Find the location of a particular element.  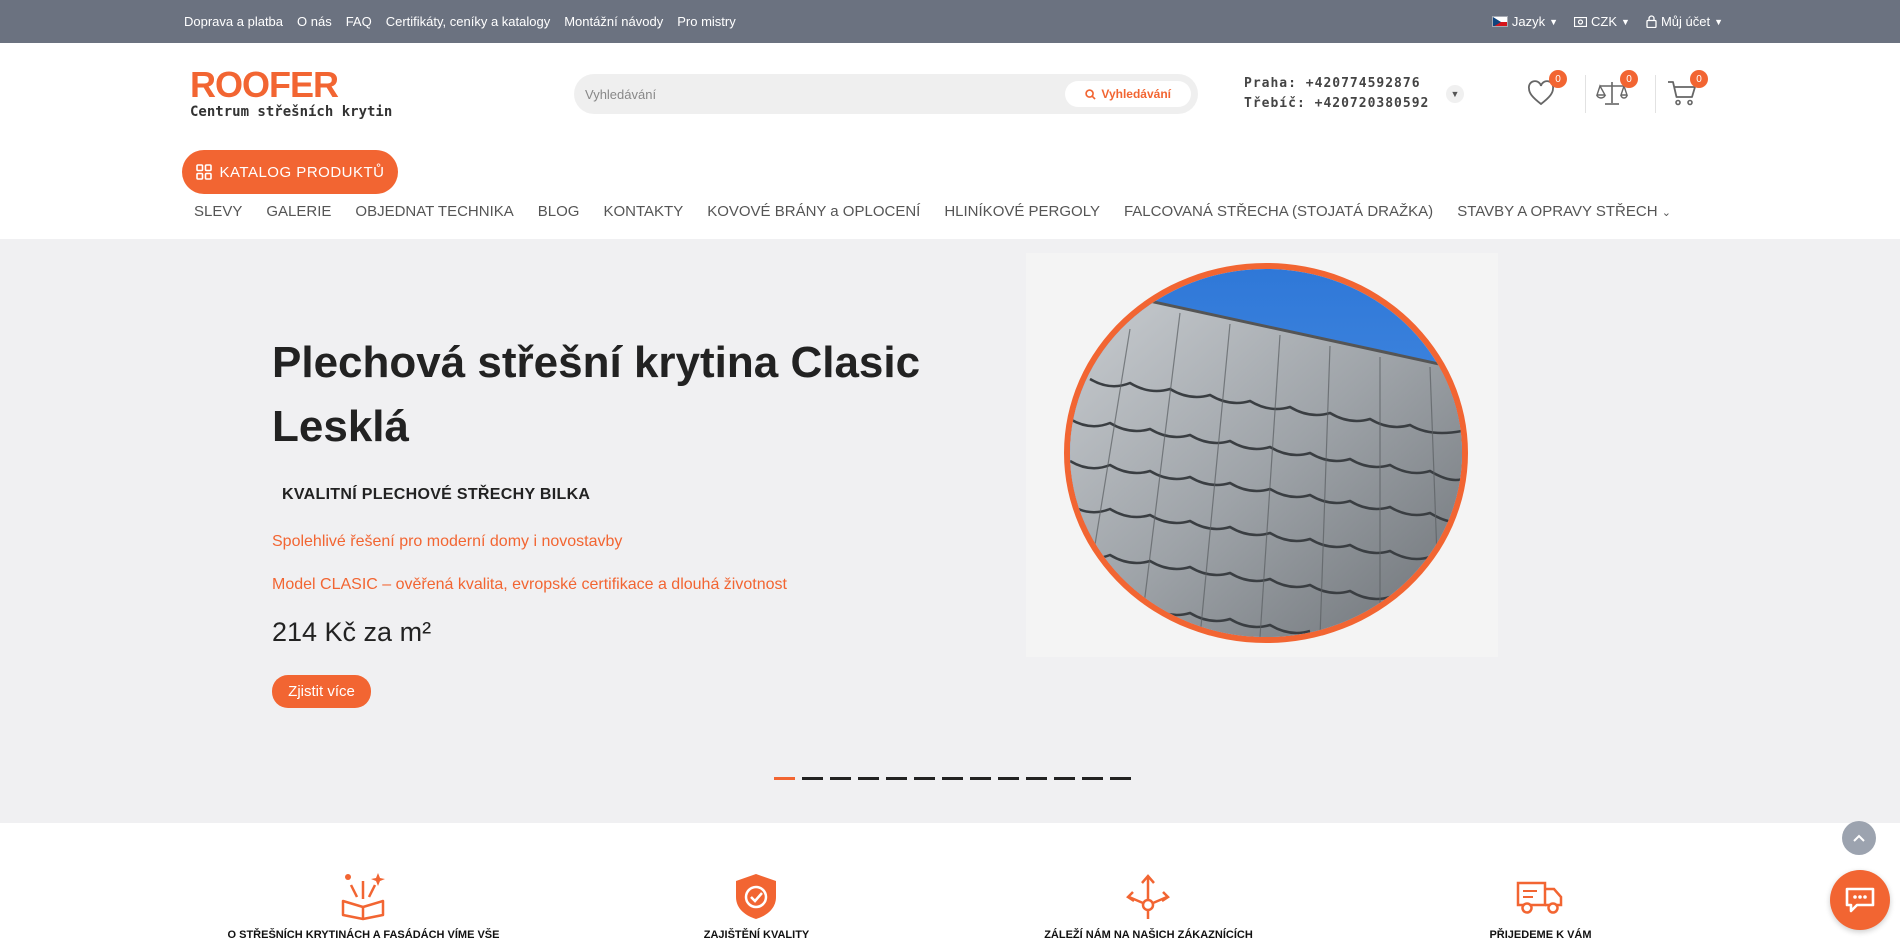

feature-text: ZAJIŠTĚNÍ KVALITY is located at coordinates (756, 934).